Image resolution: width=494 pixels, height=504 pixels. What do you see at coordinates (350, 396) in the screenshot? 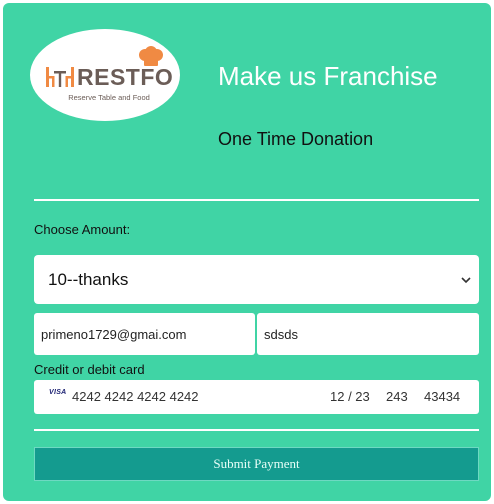
I see `card-expiry-input: 12 / 23` at bounding box center [350, 396].